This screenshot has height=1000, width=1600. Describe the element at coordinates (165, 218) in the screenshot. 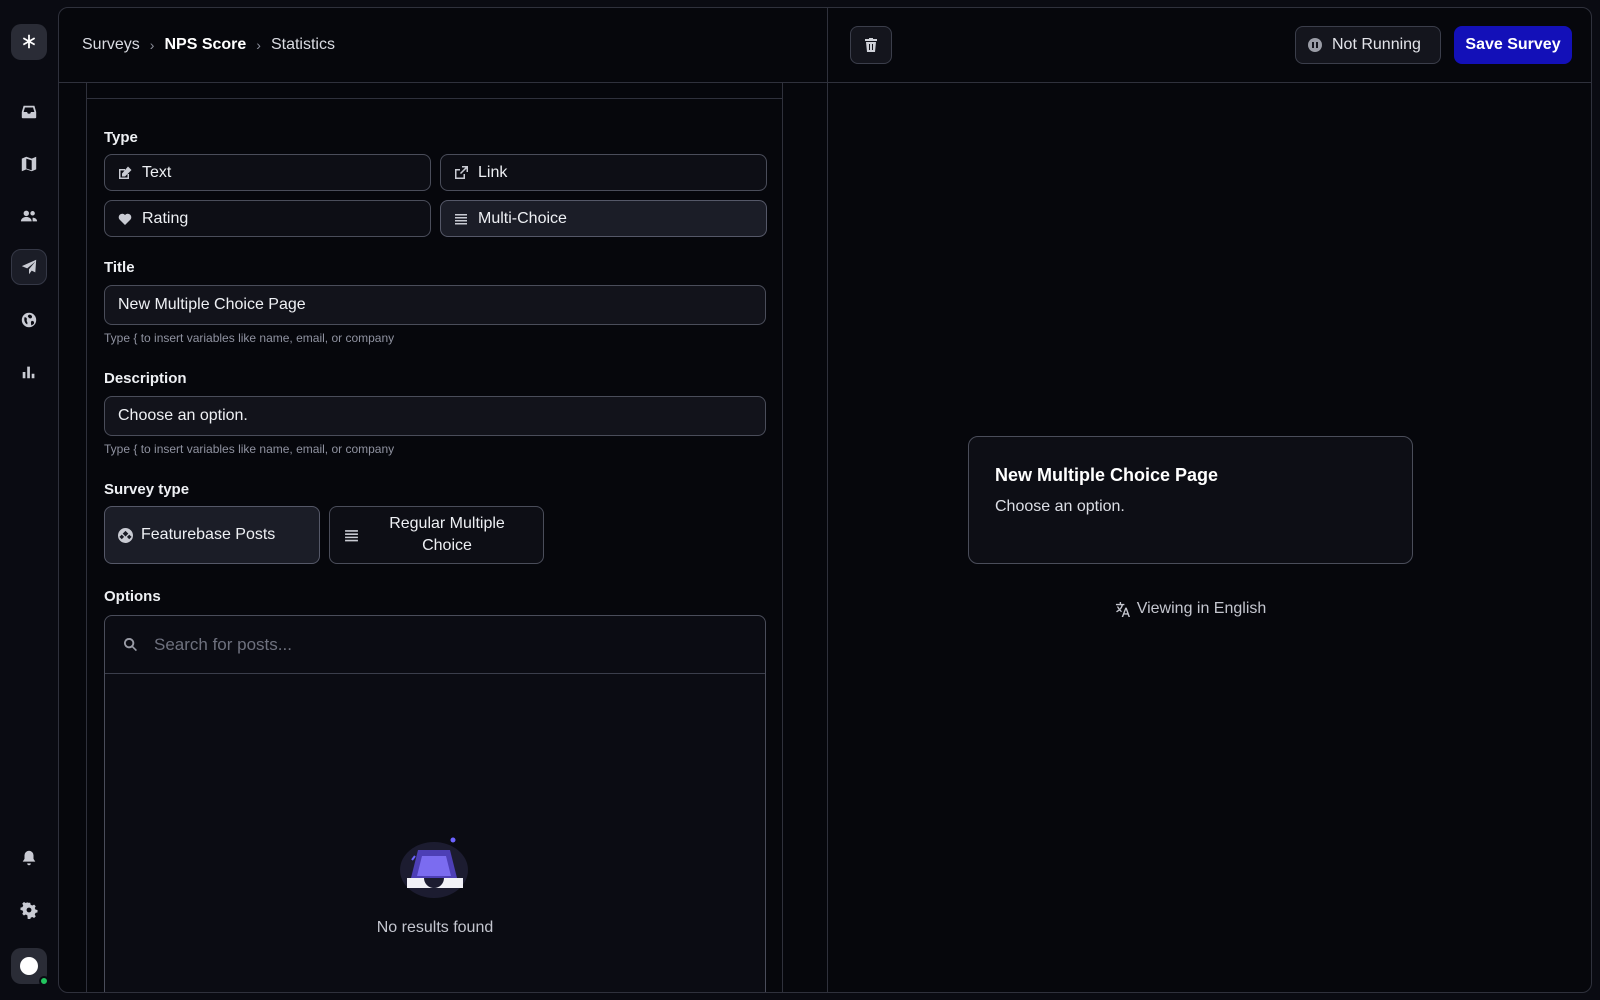

I see `type-option-label: Rating` at that location.